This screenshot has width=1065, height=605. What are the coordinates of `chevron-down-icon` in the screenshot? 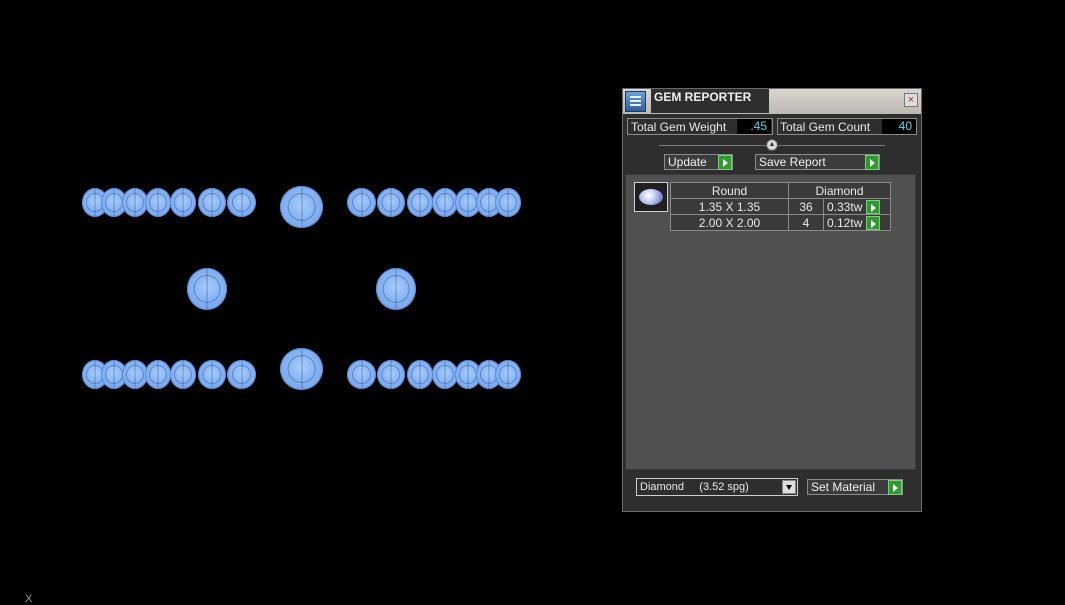 It's located at (789, 487).